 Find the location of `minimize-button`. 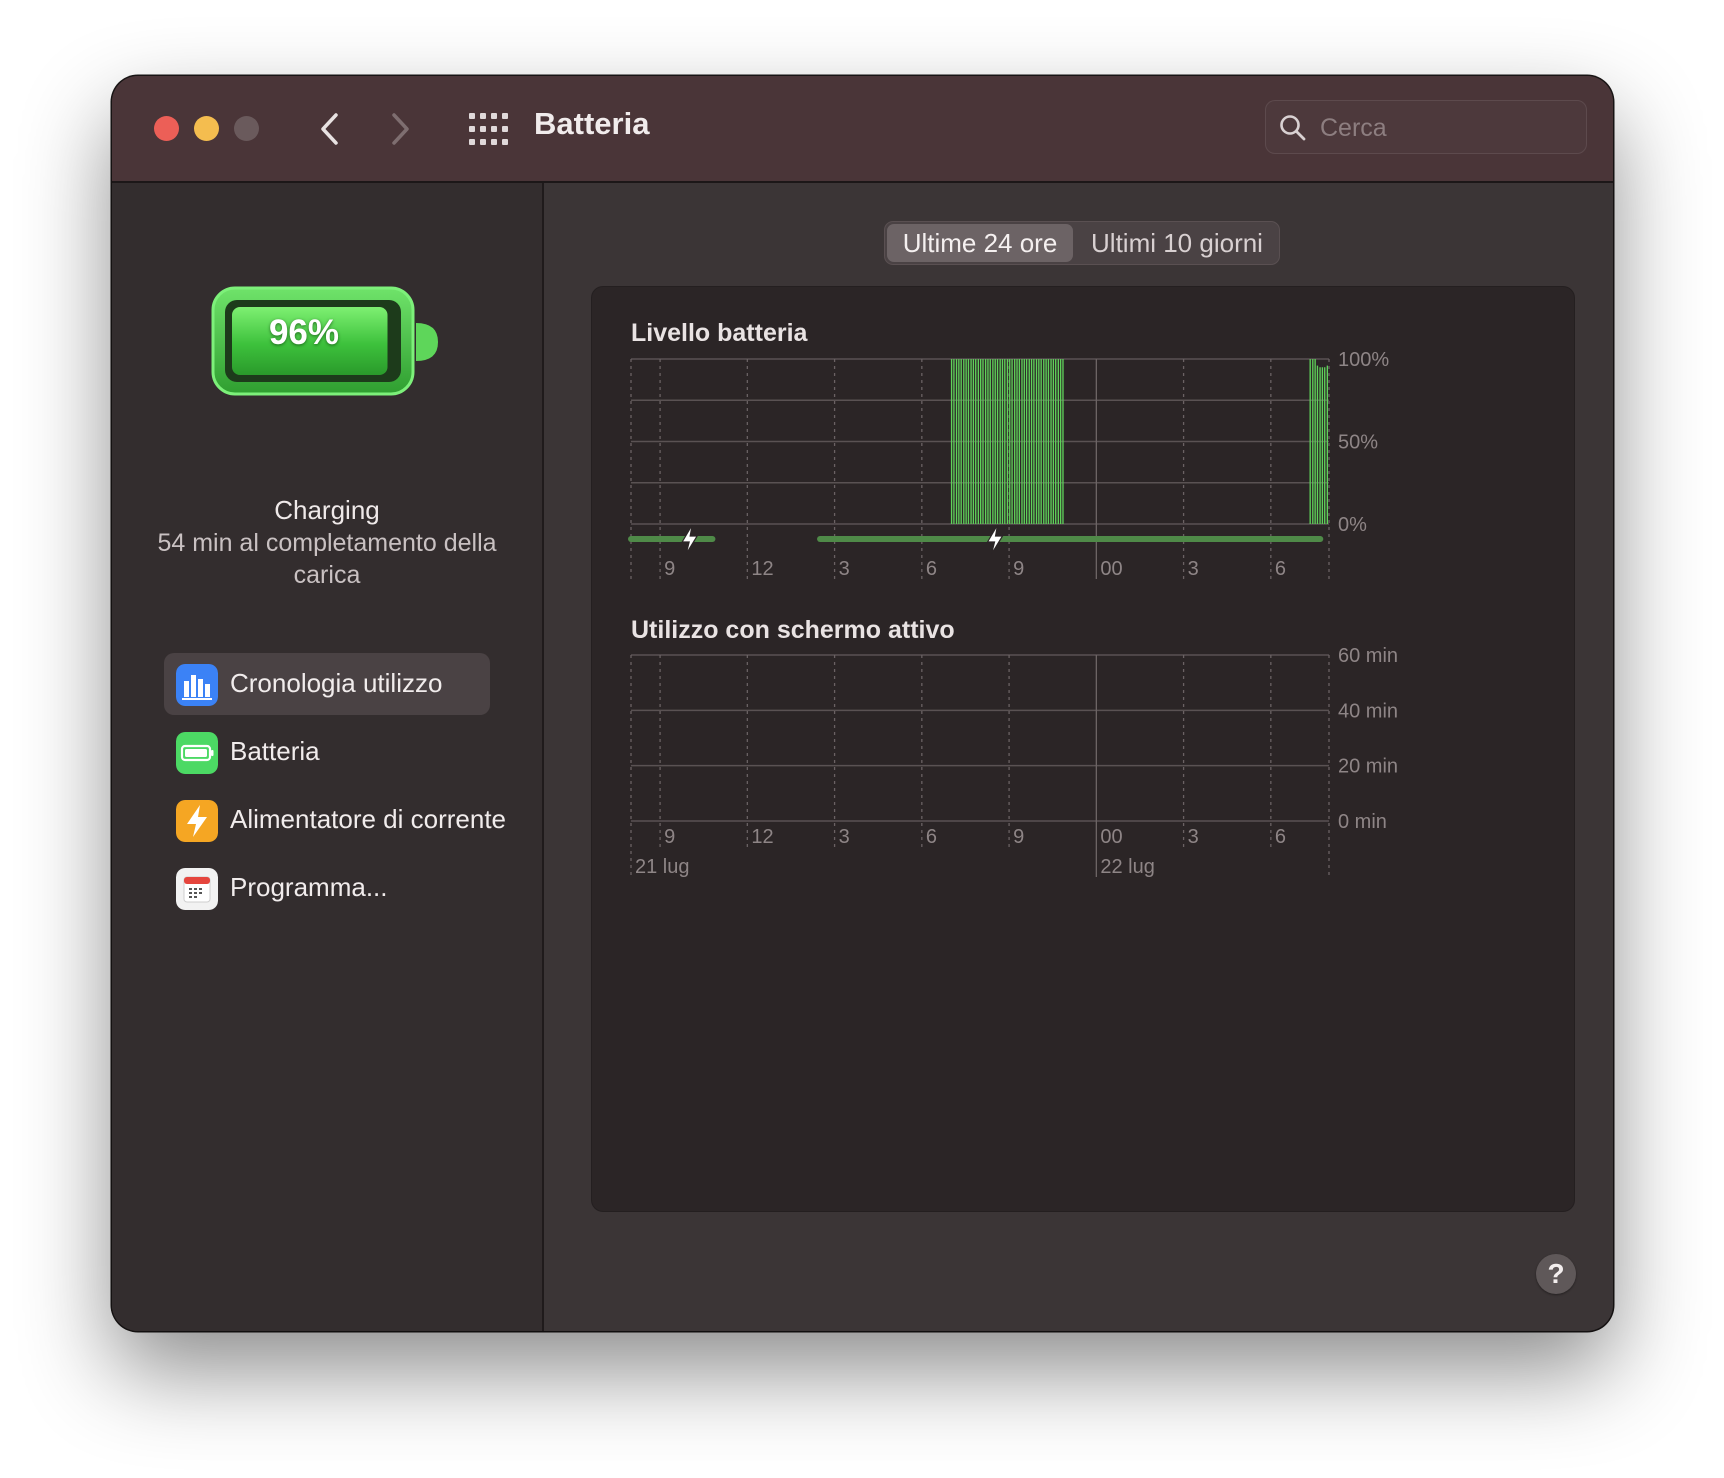

minimize-button is located at coordinates (206, 128).